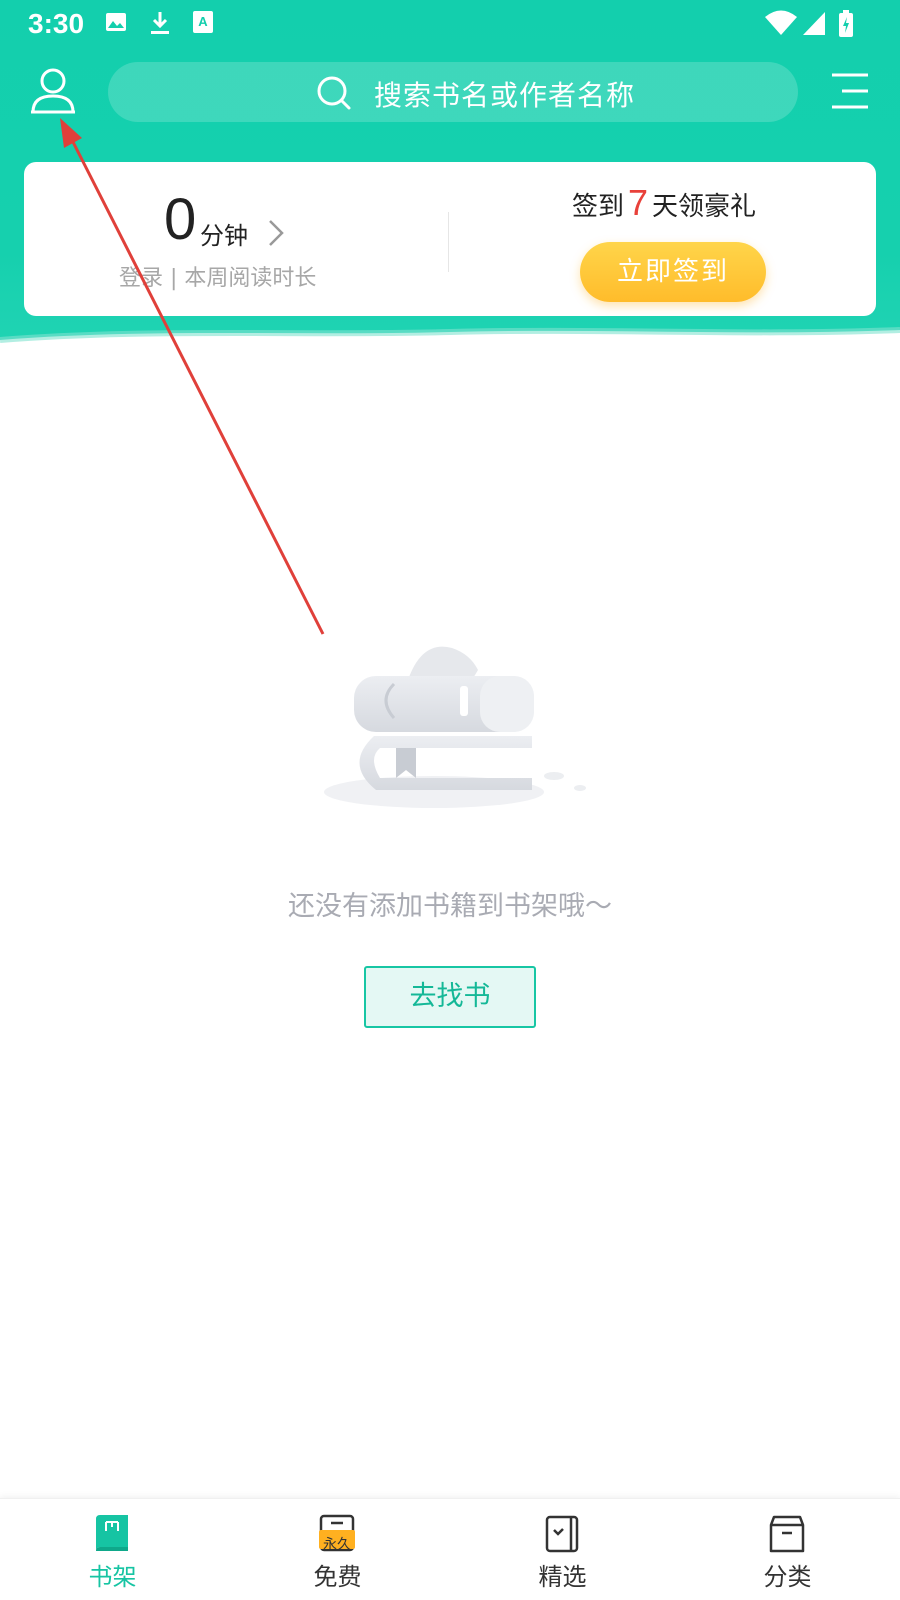 Image resolution: width=900 pixels, height=1600 pixels. What do you see at coordinates (337, 1545) in the screenshot?
I see `free-badge: 永久` at bounding box center [337, 1545].